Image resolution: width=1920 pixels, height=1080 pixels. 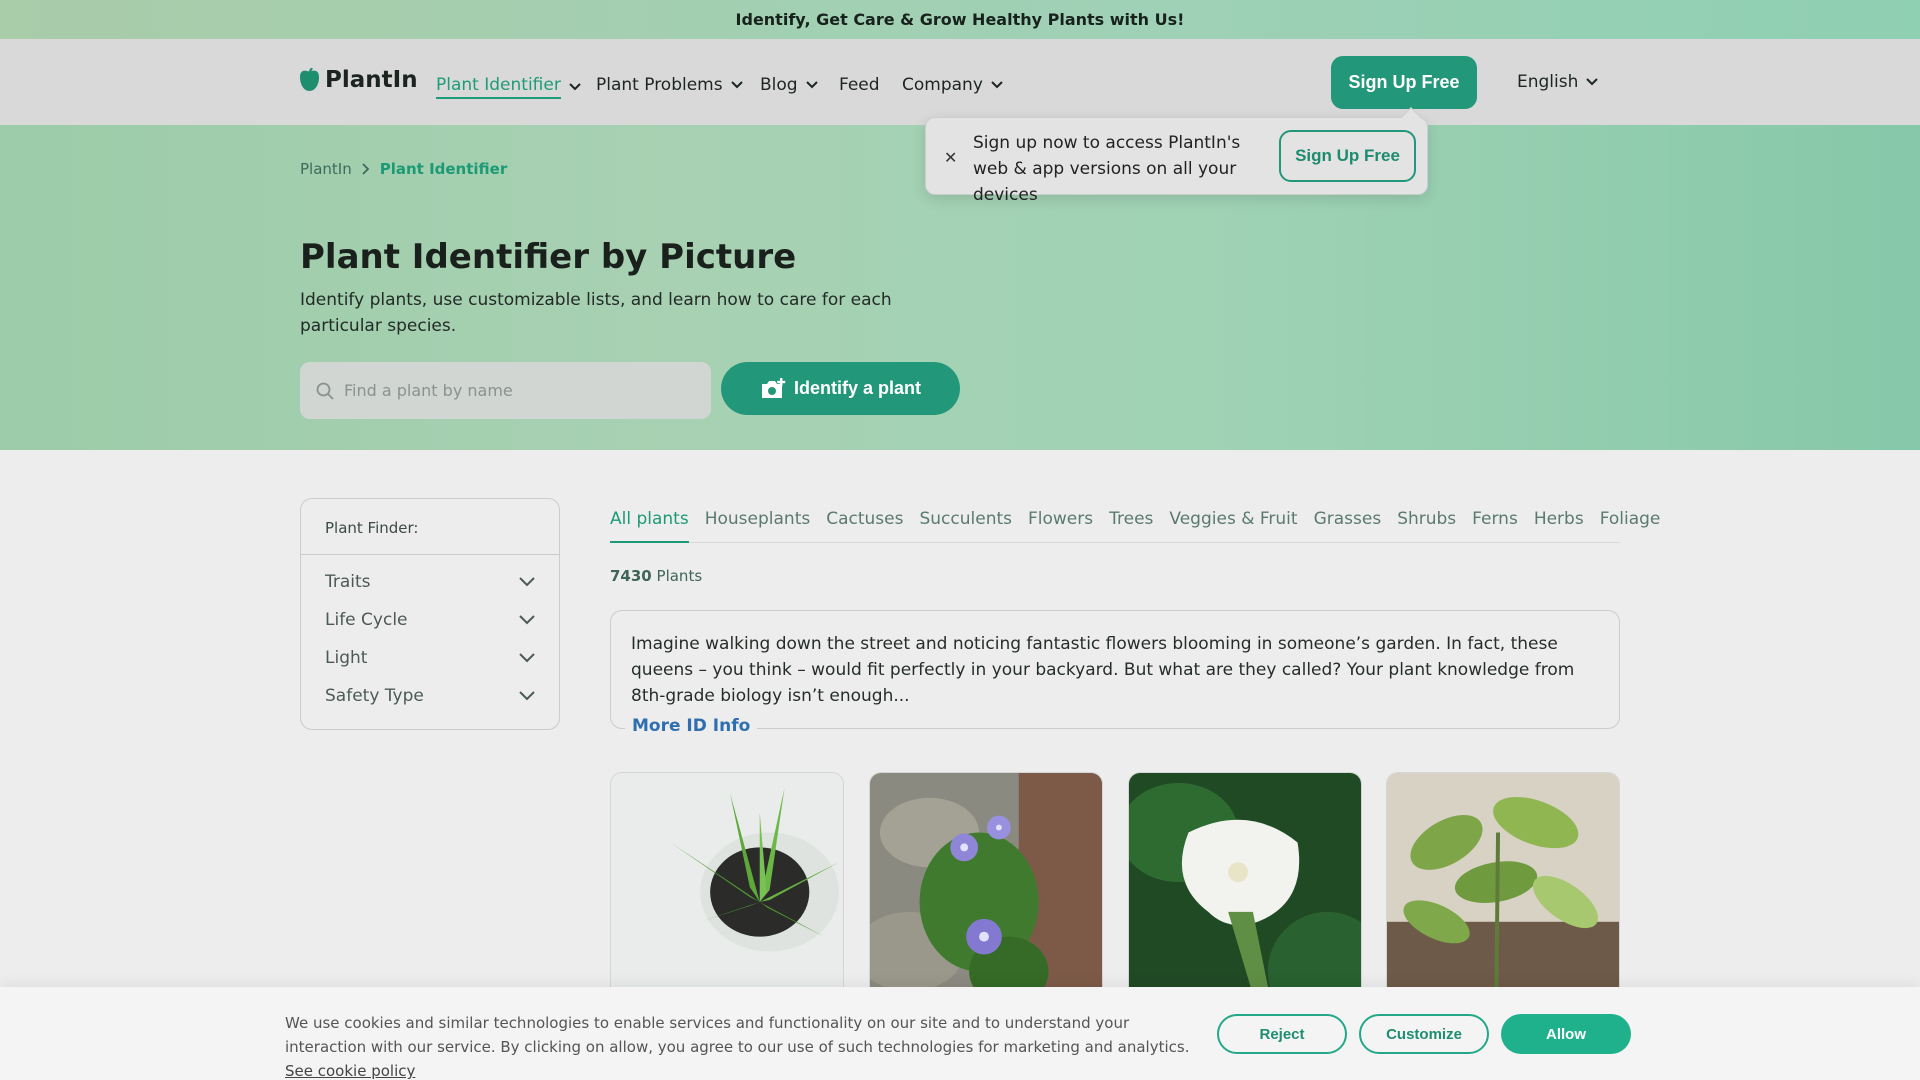 What do you see at coordinates (348, 582) in the screenshot?
I see `filter-label: Traits` at bounding box center [348, 582].